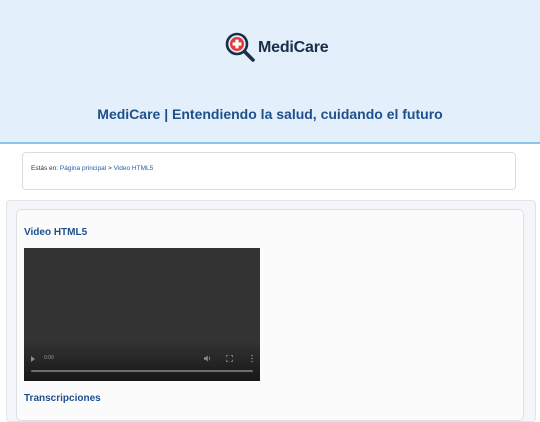  Describe the element at coordinates (134, 168) in the screenshot. I see `breadcrumb-current-link: Video HTML5` at that location.